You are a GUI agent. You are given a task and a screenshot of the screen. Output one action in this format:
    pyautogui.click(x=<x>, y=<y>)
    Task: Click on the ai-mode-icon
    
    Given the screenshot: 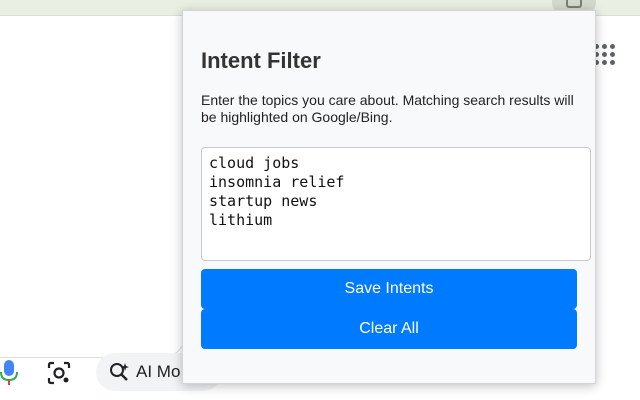 What is the action you would take?
    pyautogui.click(x=119, y=372)
    